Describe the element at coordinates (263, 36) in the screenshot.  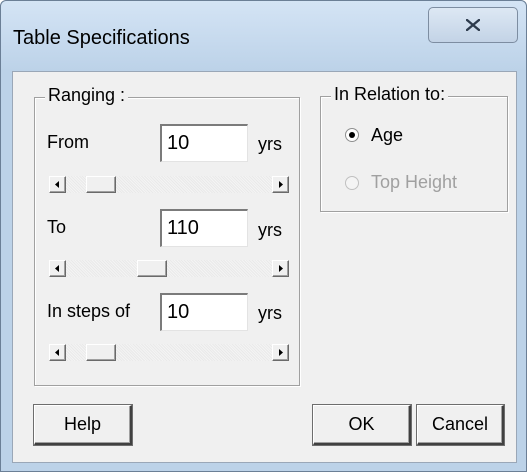
I see `title-bar: Table Specifications` at that location.